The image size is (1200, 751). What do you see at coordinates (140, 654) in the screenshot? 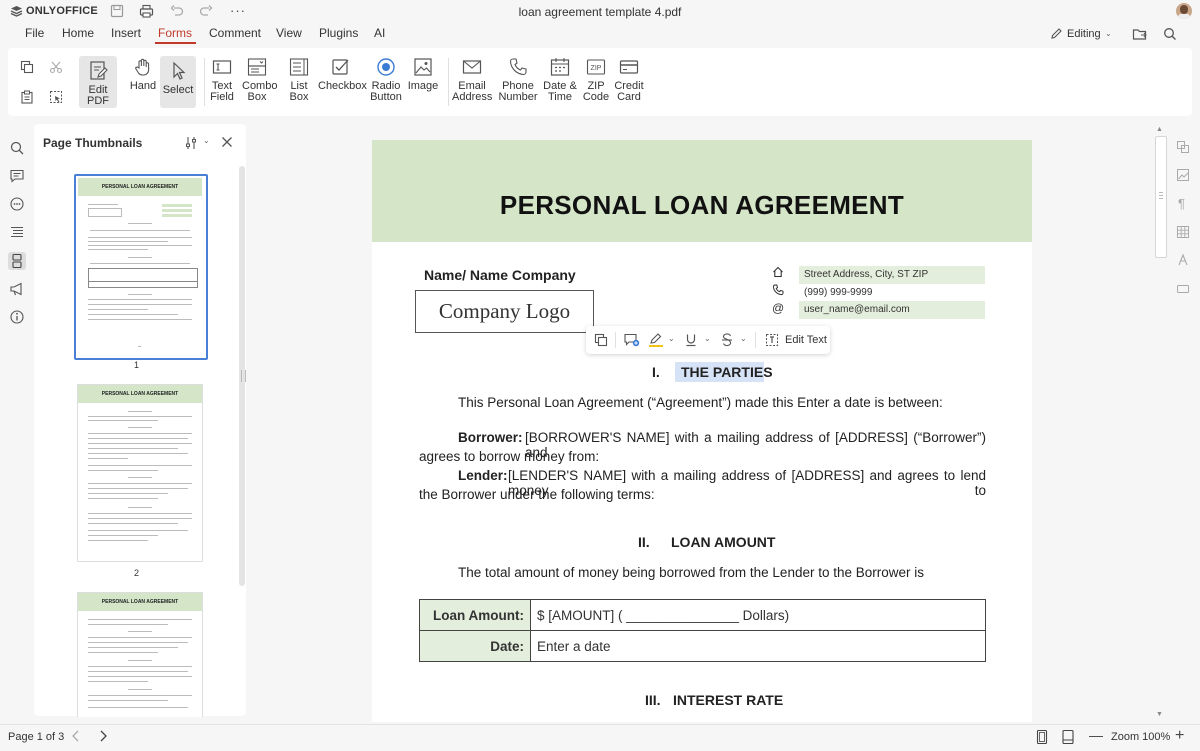
I see `thumbnail-page-3: PERSONAL LOAN AGREEMENT` at bounding box center [140, 654].